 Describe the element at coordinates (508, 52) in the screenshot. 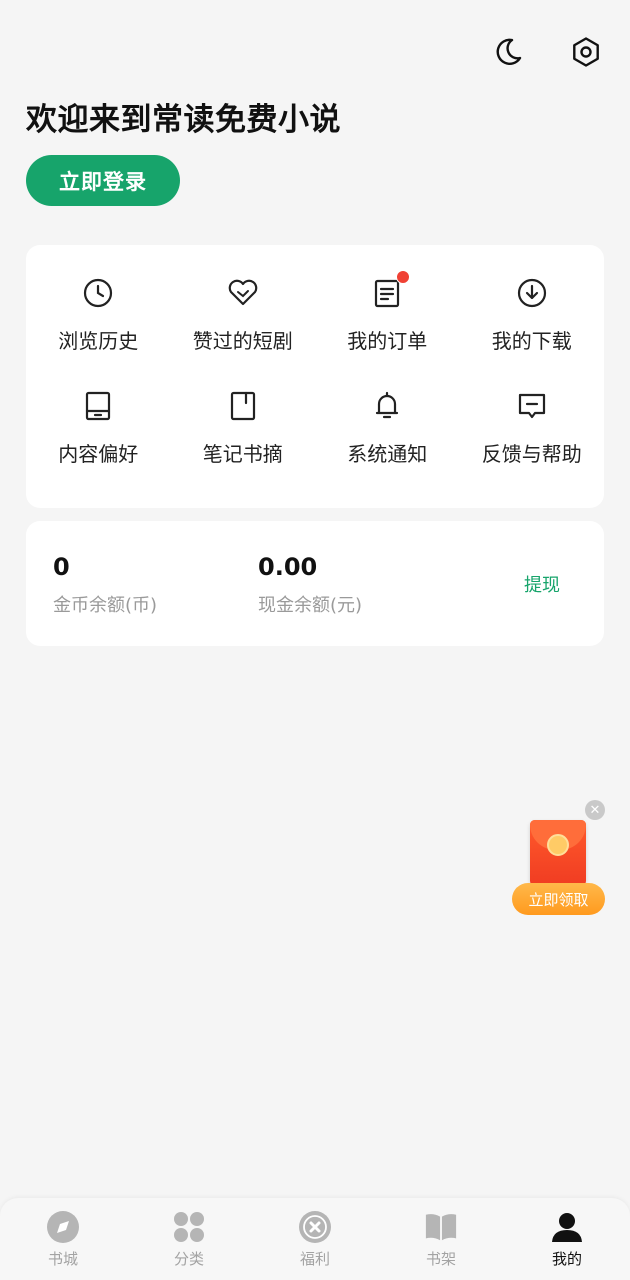

I see `moon-icon` at that location.